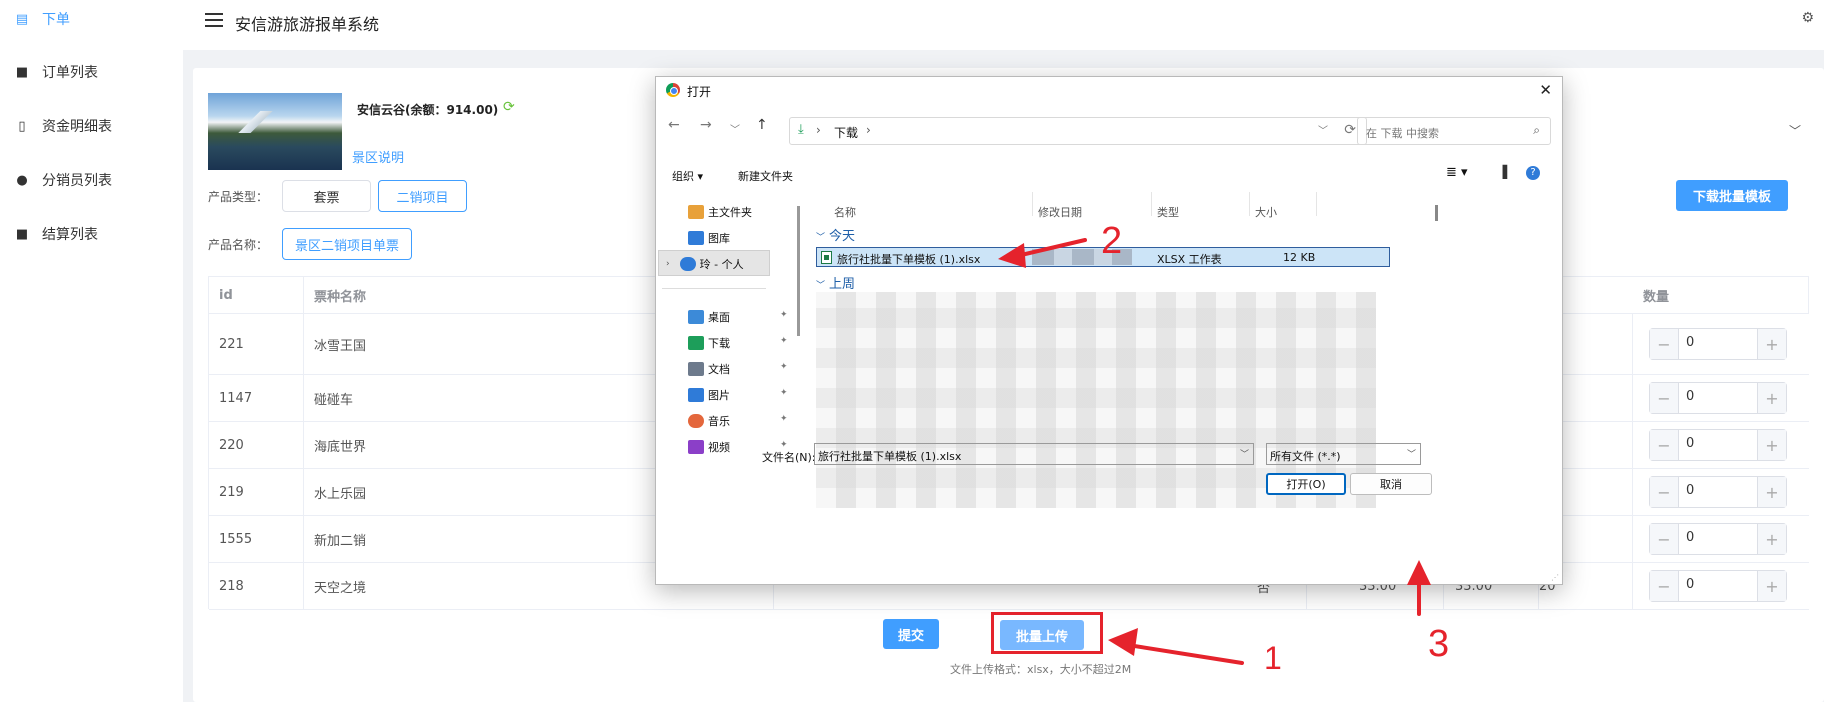 The height and width of the screenshot is (702, 1824). I want to click on arrow-2-shaft, so click(1051, 248).